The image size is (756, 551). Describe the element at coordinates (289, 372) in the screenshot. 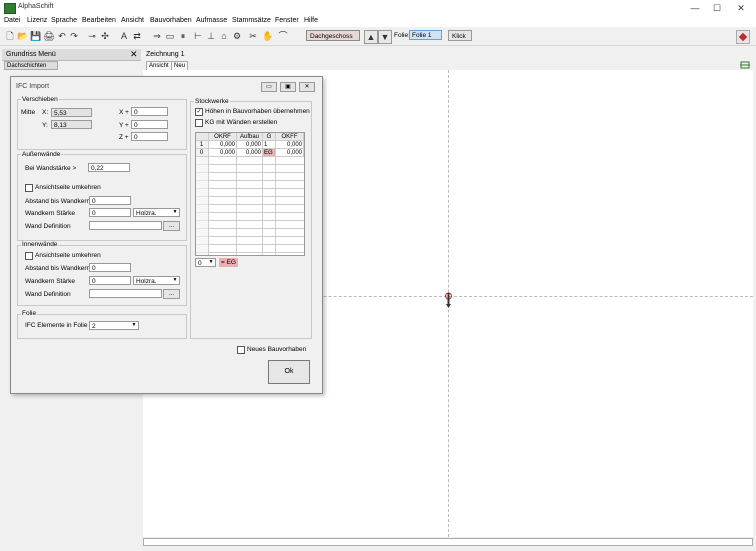

I see `ok-button: Ok` at that location.